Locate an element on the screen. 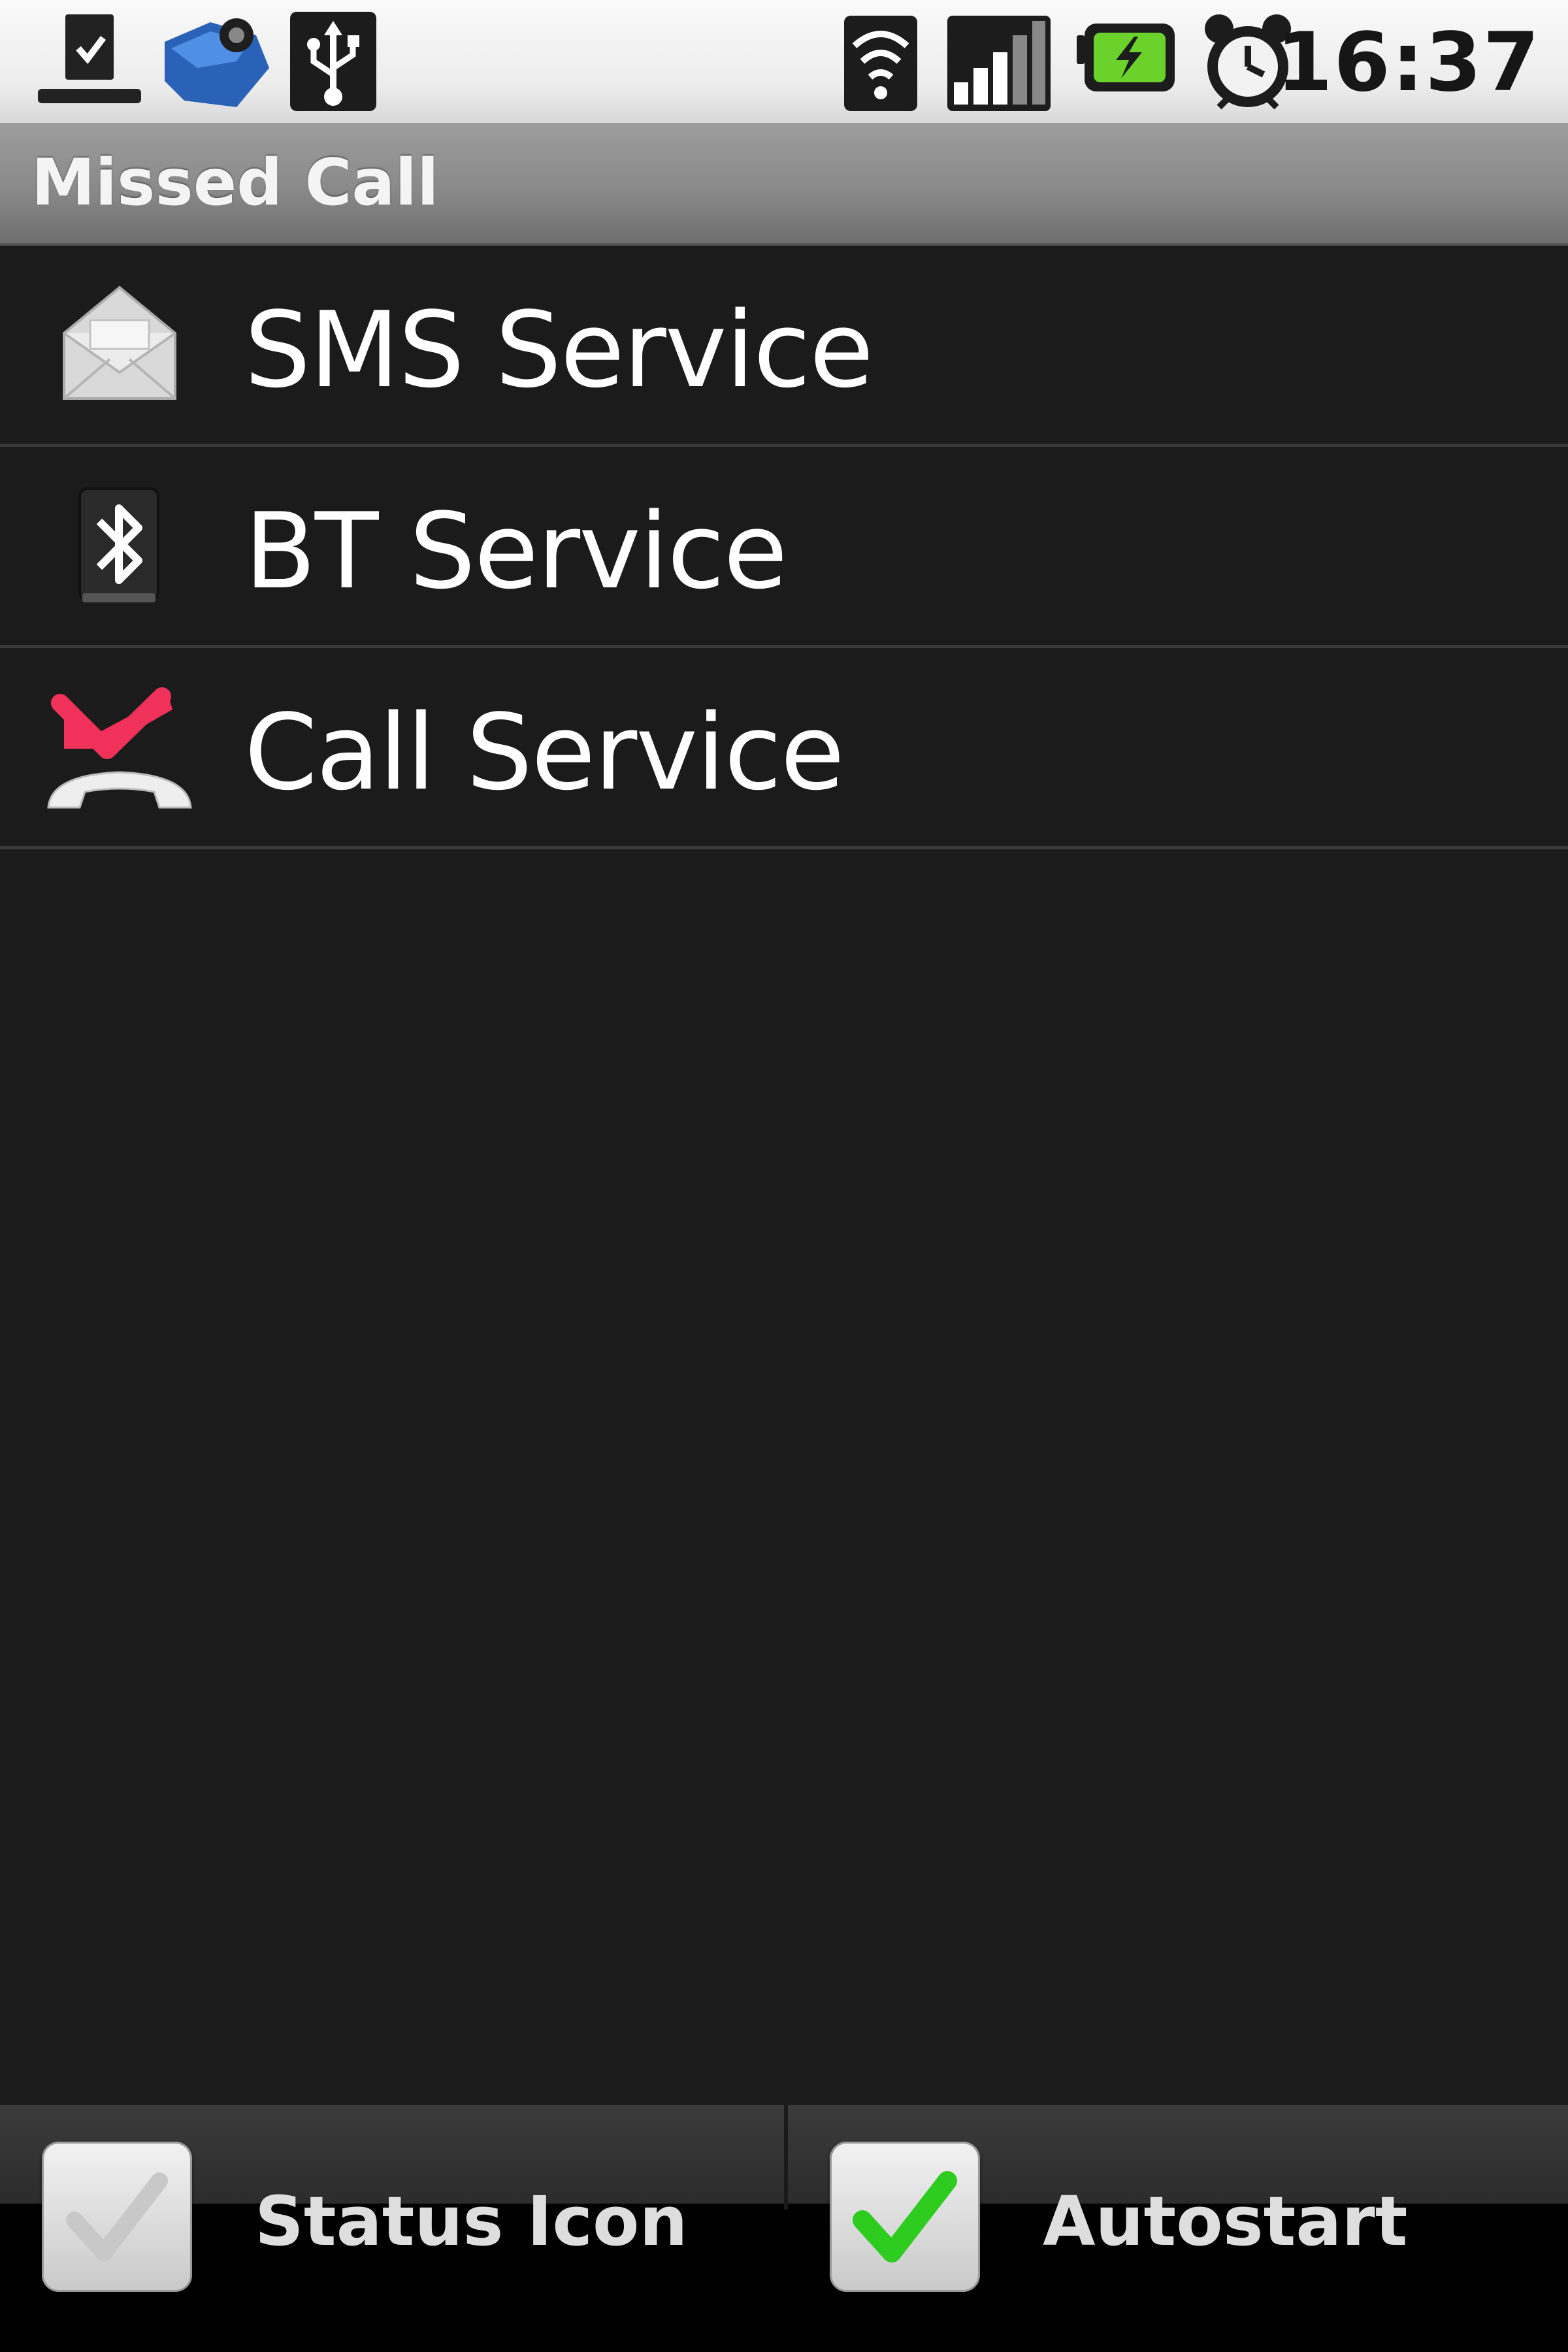  list-item-sms-service: SMS Service is located at coordinates (784, 346).